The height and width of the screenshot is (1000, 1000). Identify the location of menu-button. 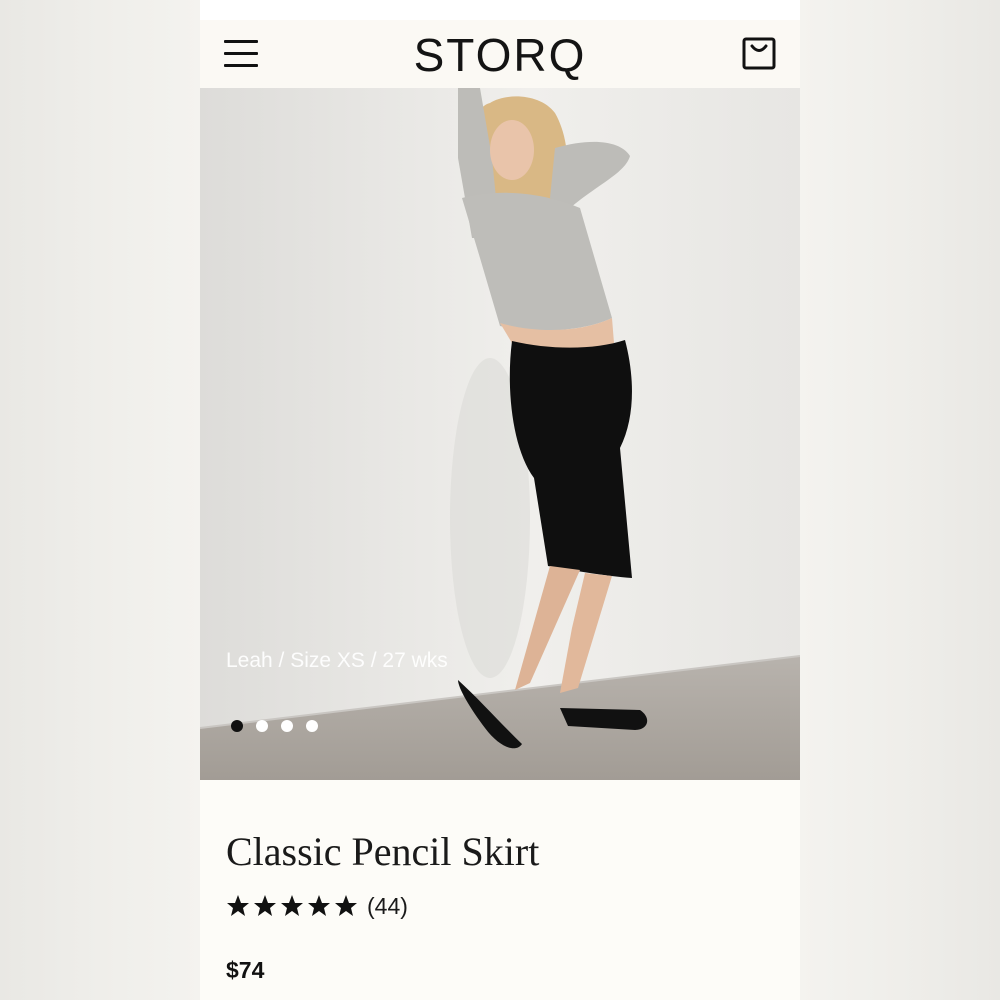
(241, 54).